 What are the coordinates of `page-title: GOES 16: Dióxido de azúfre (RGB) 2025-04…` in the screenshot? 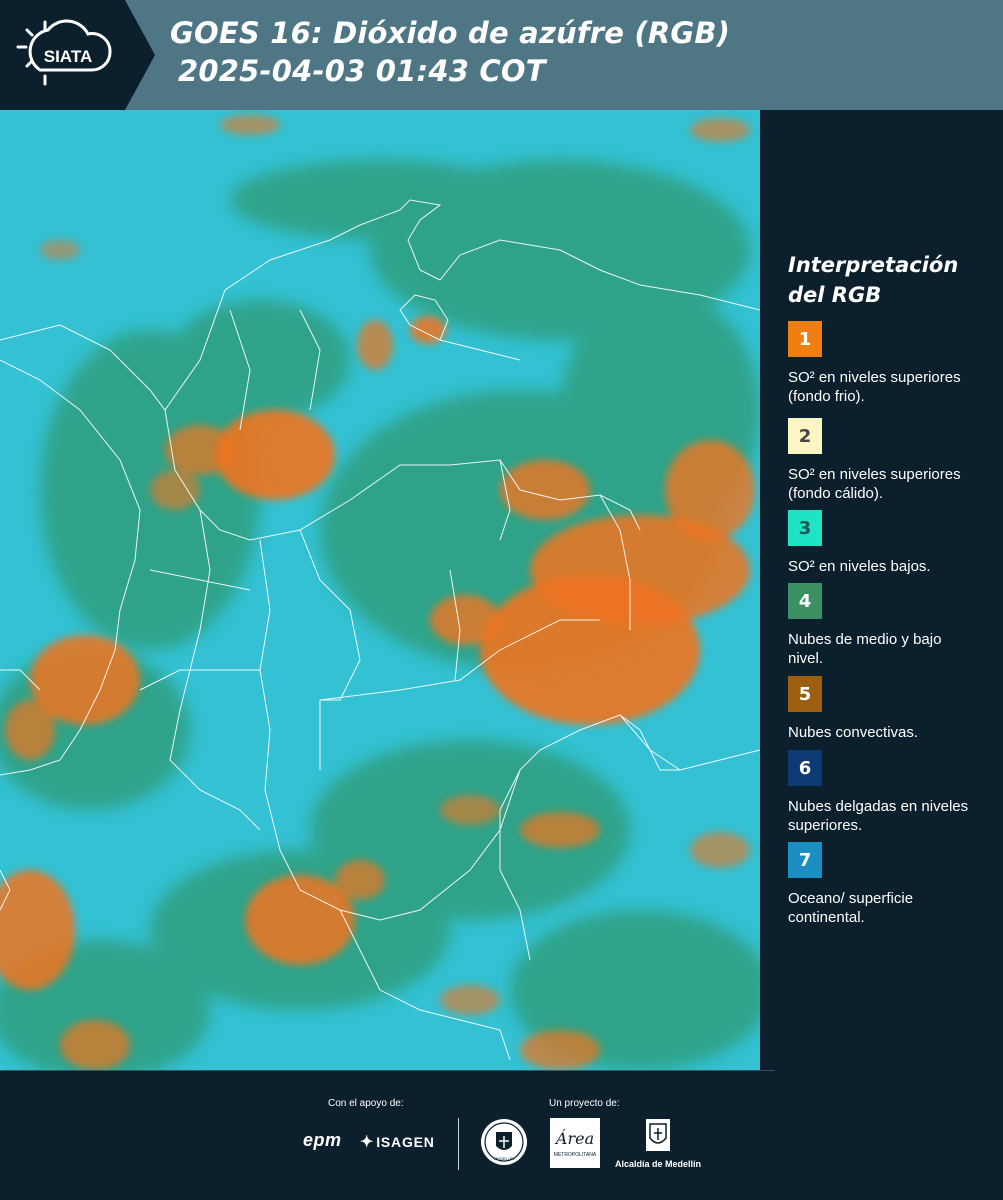 It's located at (450, 52).